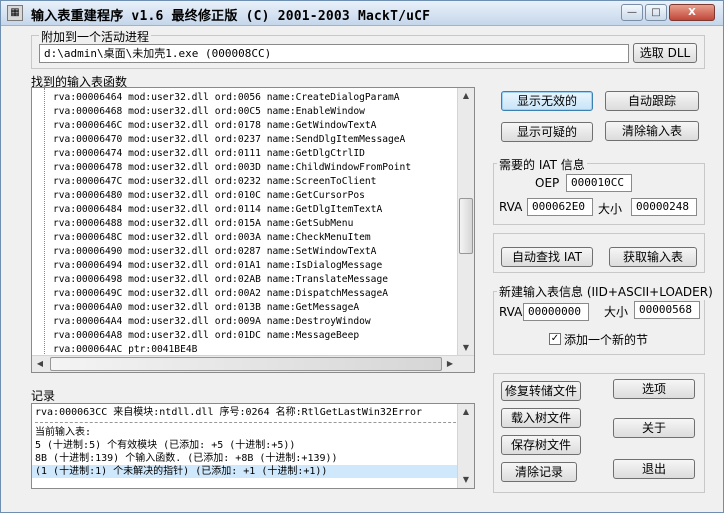  What do you see at coordinates (511, 207) in the screenshot?
I see `iat-rva-label: RVA` at bounding box center [511, 207].